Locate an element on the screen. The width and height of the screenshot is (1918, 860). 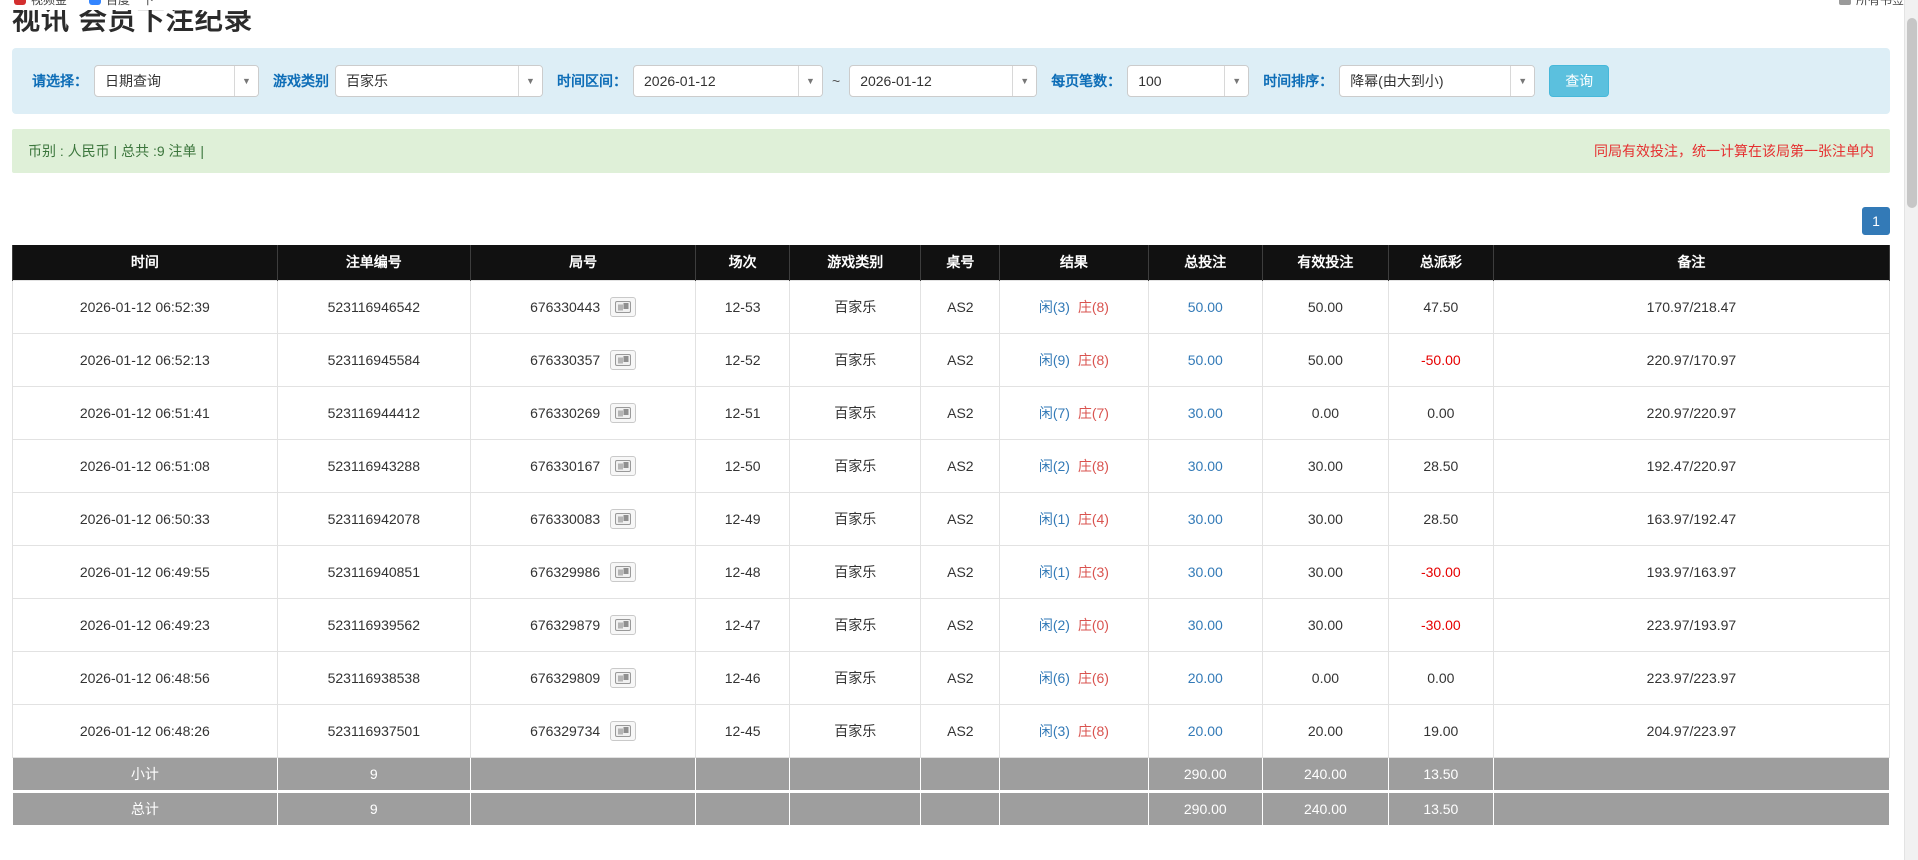
page-button-1: 1 is located at coordinates (1876, 221).